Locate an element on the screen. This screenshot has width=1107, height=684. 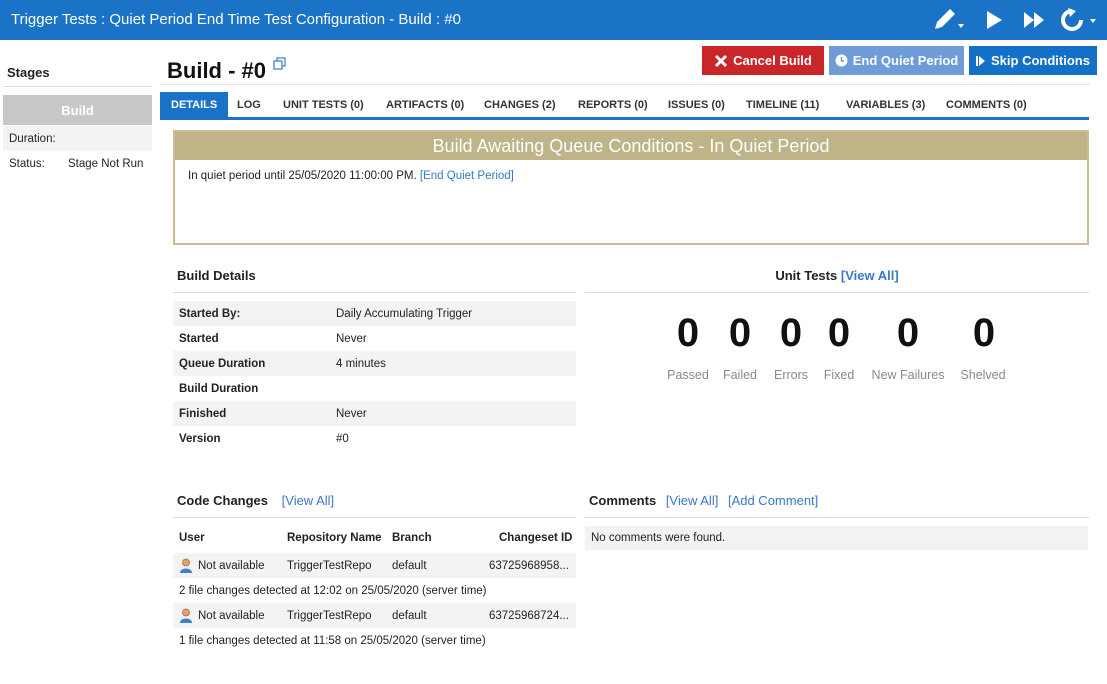
details-row: Started Never is located at coordinates (374, 338).